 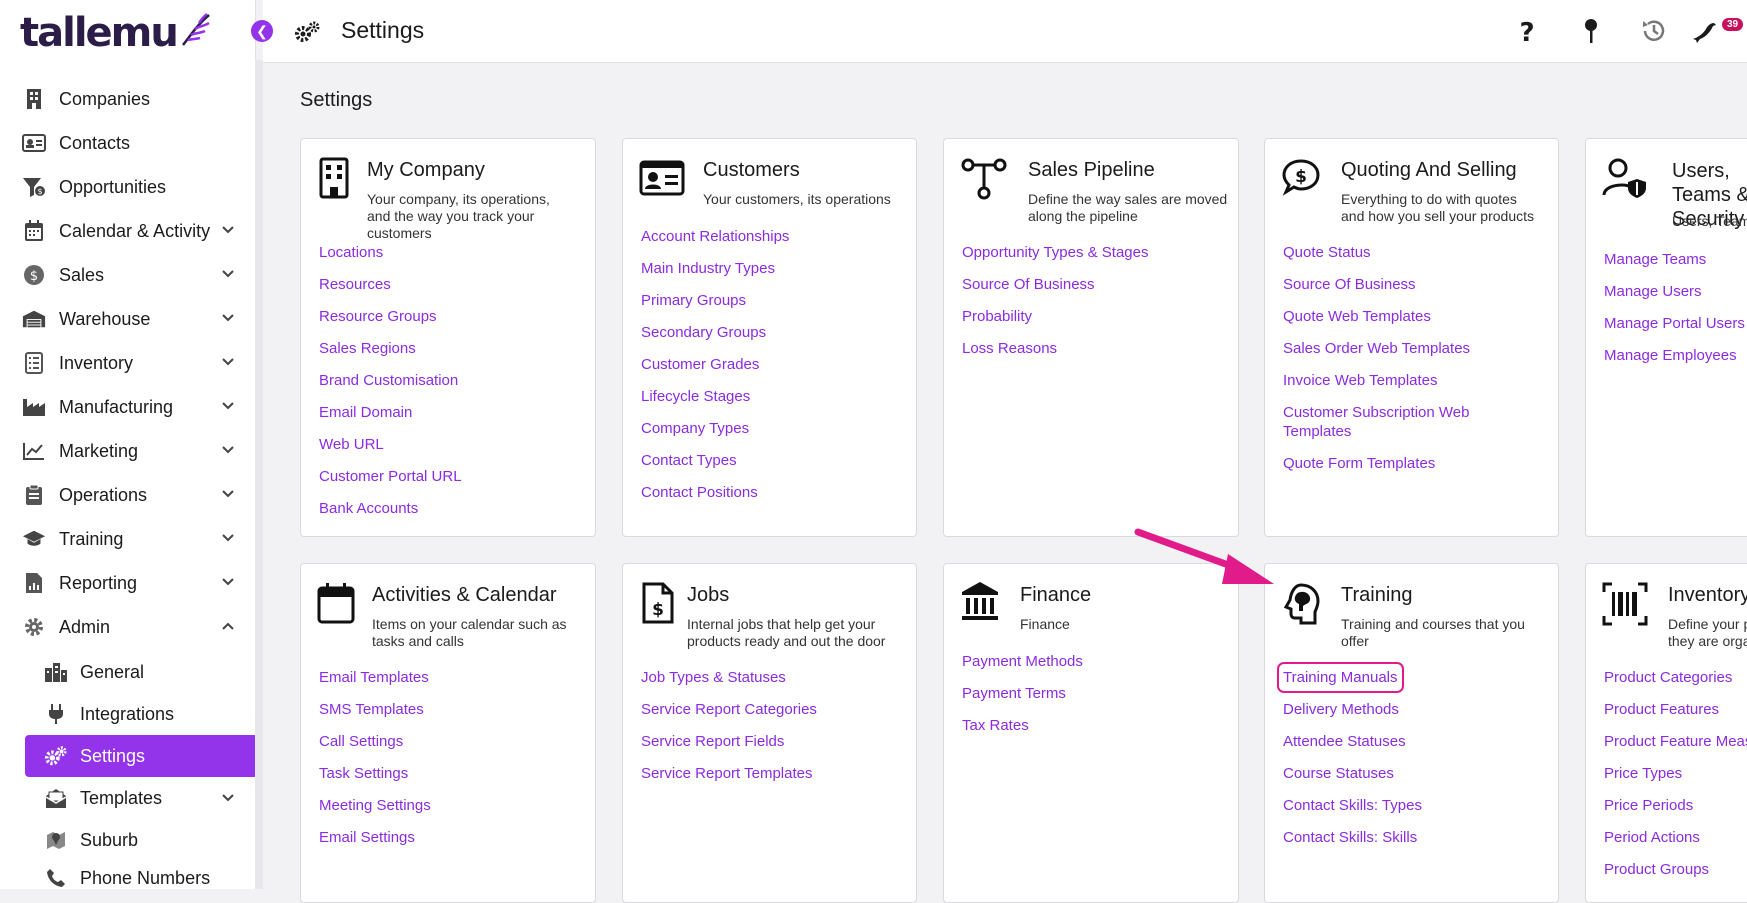 What do you see at coordinates (127, 275) in the screenshot?
I see `sidebar-item-sales: $ Sales` at bounding box center [127, 275].